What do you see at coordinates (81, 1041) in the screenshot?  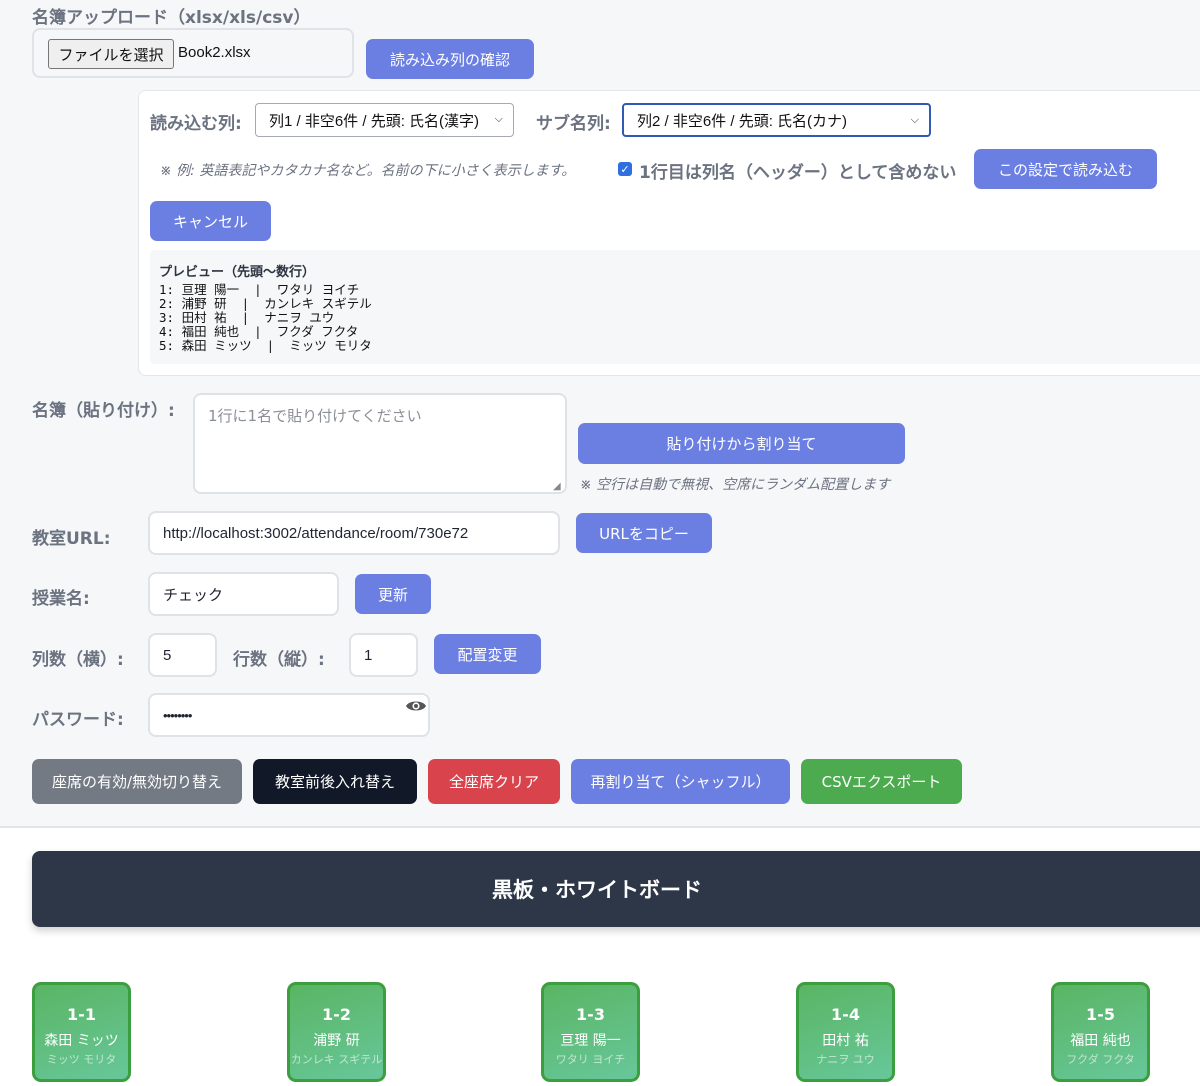 I see `seat-name: 森田 ミッツ` at bounding box center [81, 1041].